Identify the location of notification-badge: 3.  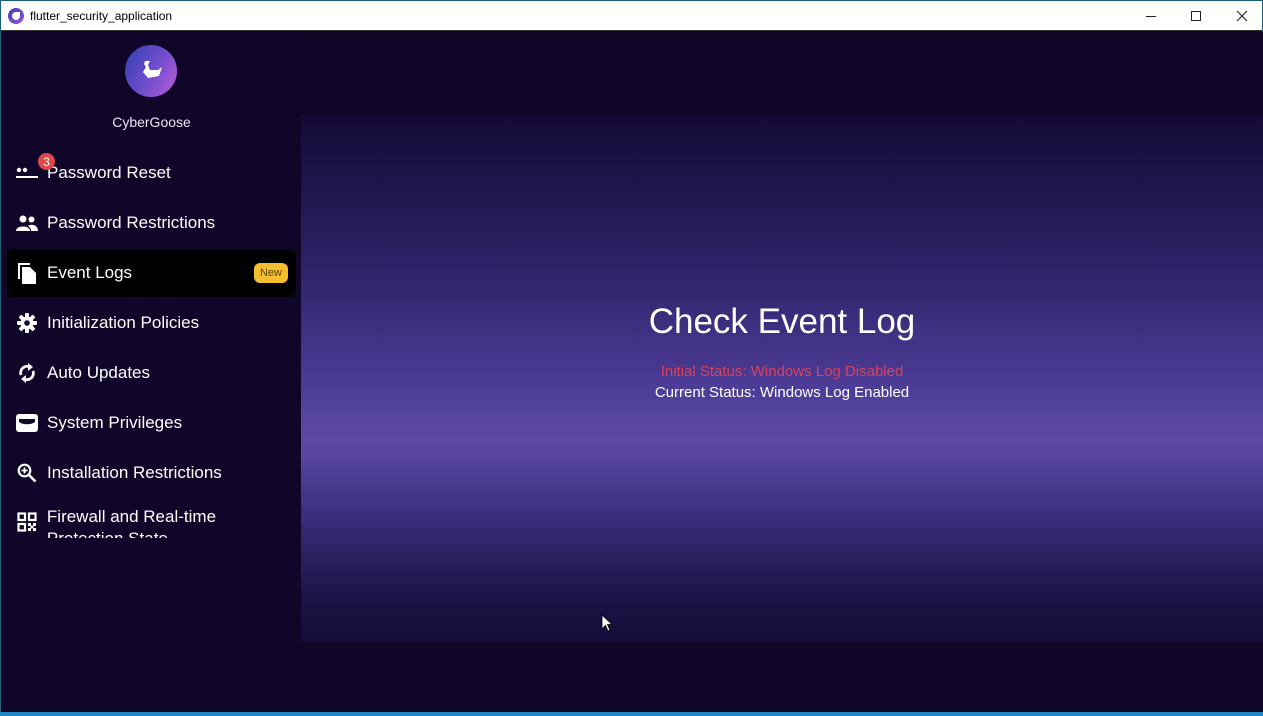
(46, 161).